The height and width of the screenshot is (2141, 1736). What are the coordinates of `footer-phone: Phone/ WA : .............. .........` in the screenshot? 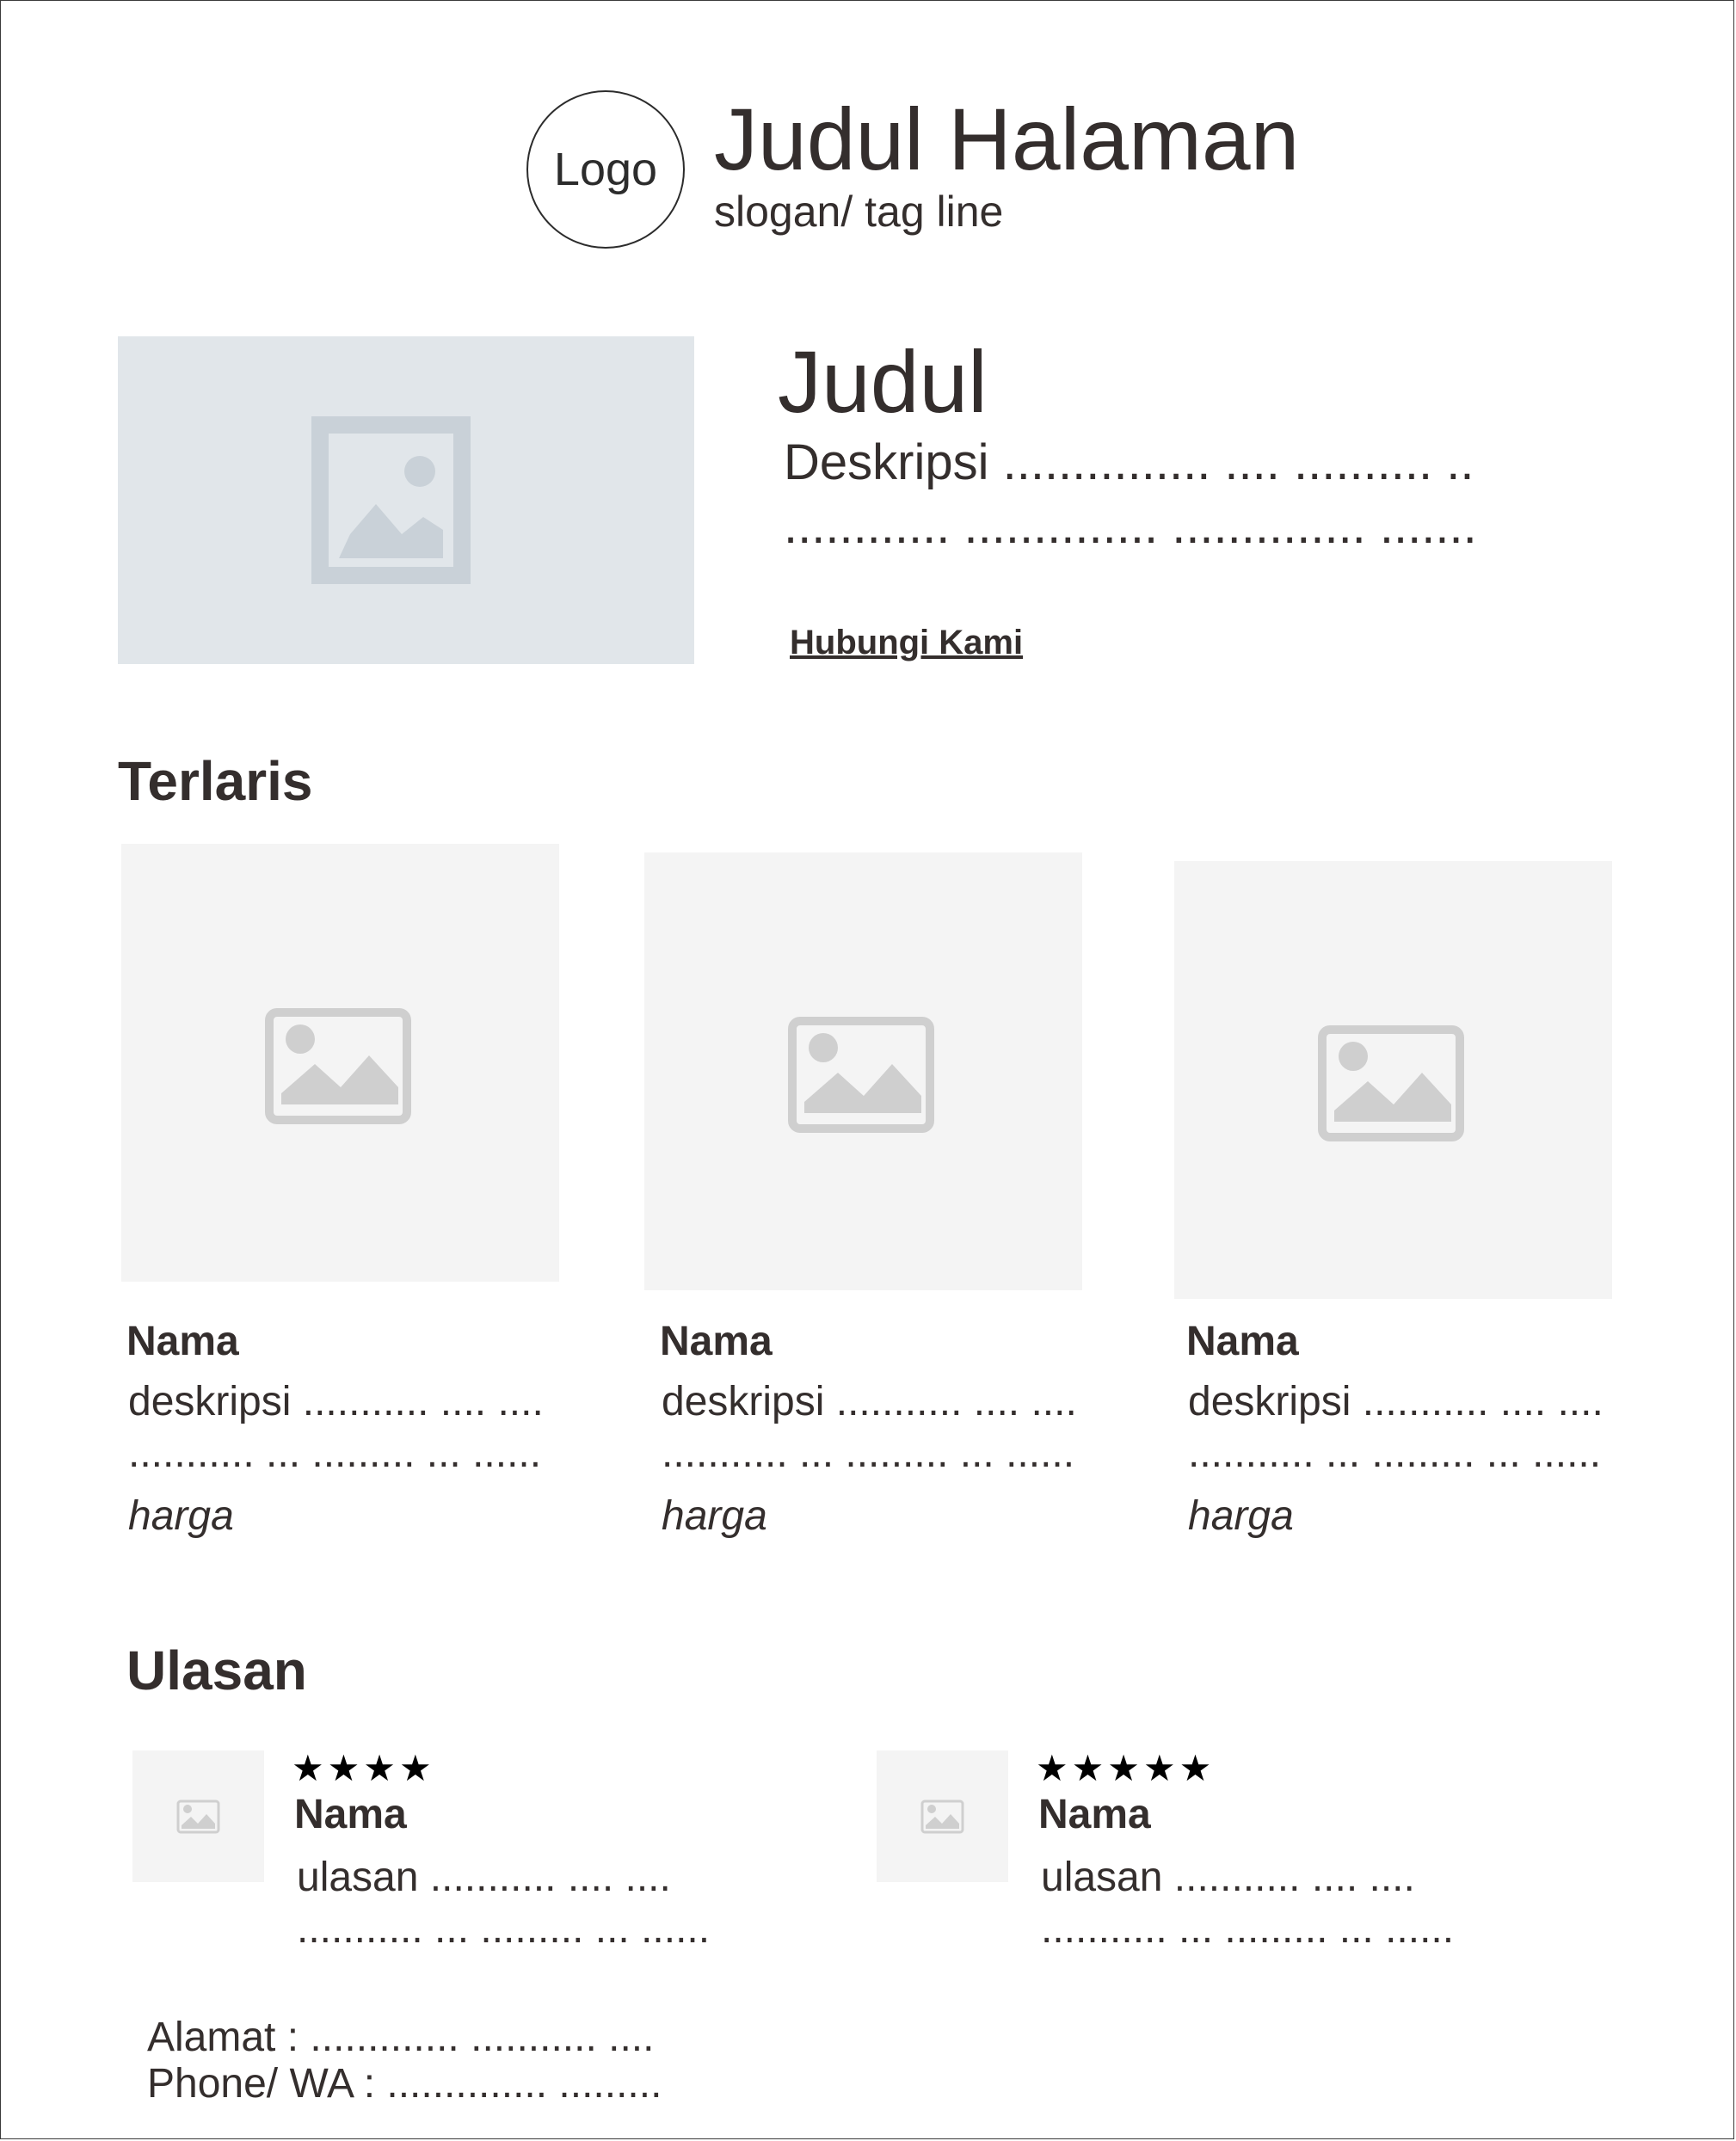 It's located at (404, 2084).